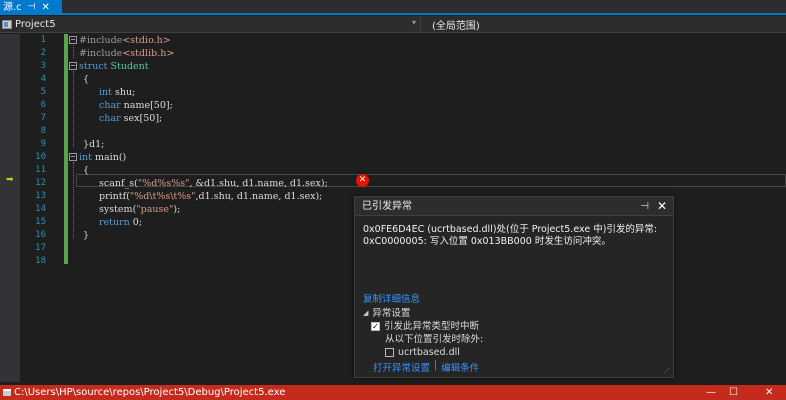 The width and height of the screenshot is (786, 400). Describe the element at coordinates (401, 367) in the screenshot. I see `open-exception-settings-link: 打开异常设置` at that location.